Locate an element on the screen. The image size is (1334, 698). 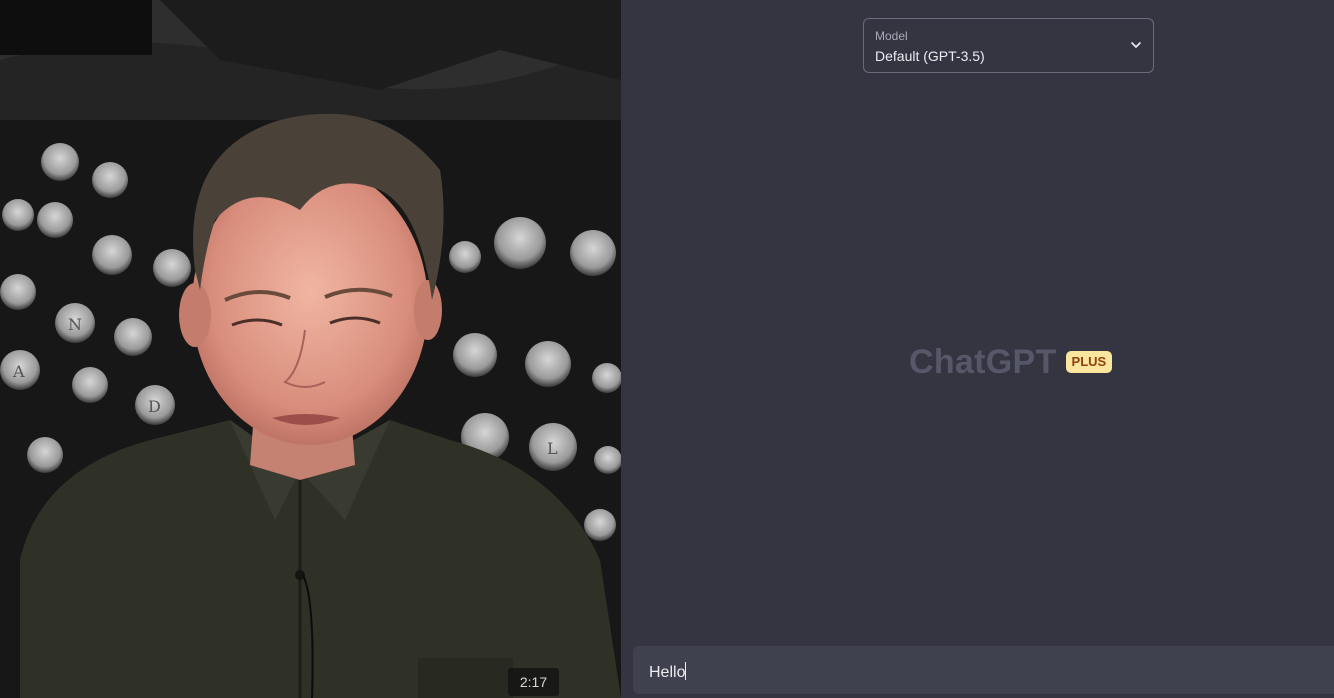
model-selector-value: Default (GPT-3.5) is located at coordinates (930, 56).